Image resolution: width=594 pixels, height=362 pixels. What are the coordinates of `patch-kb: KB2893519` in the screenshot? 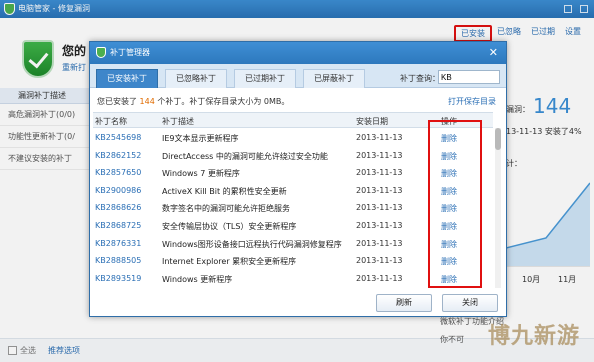 It's located at (118, 278).